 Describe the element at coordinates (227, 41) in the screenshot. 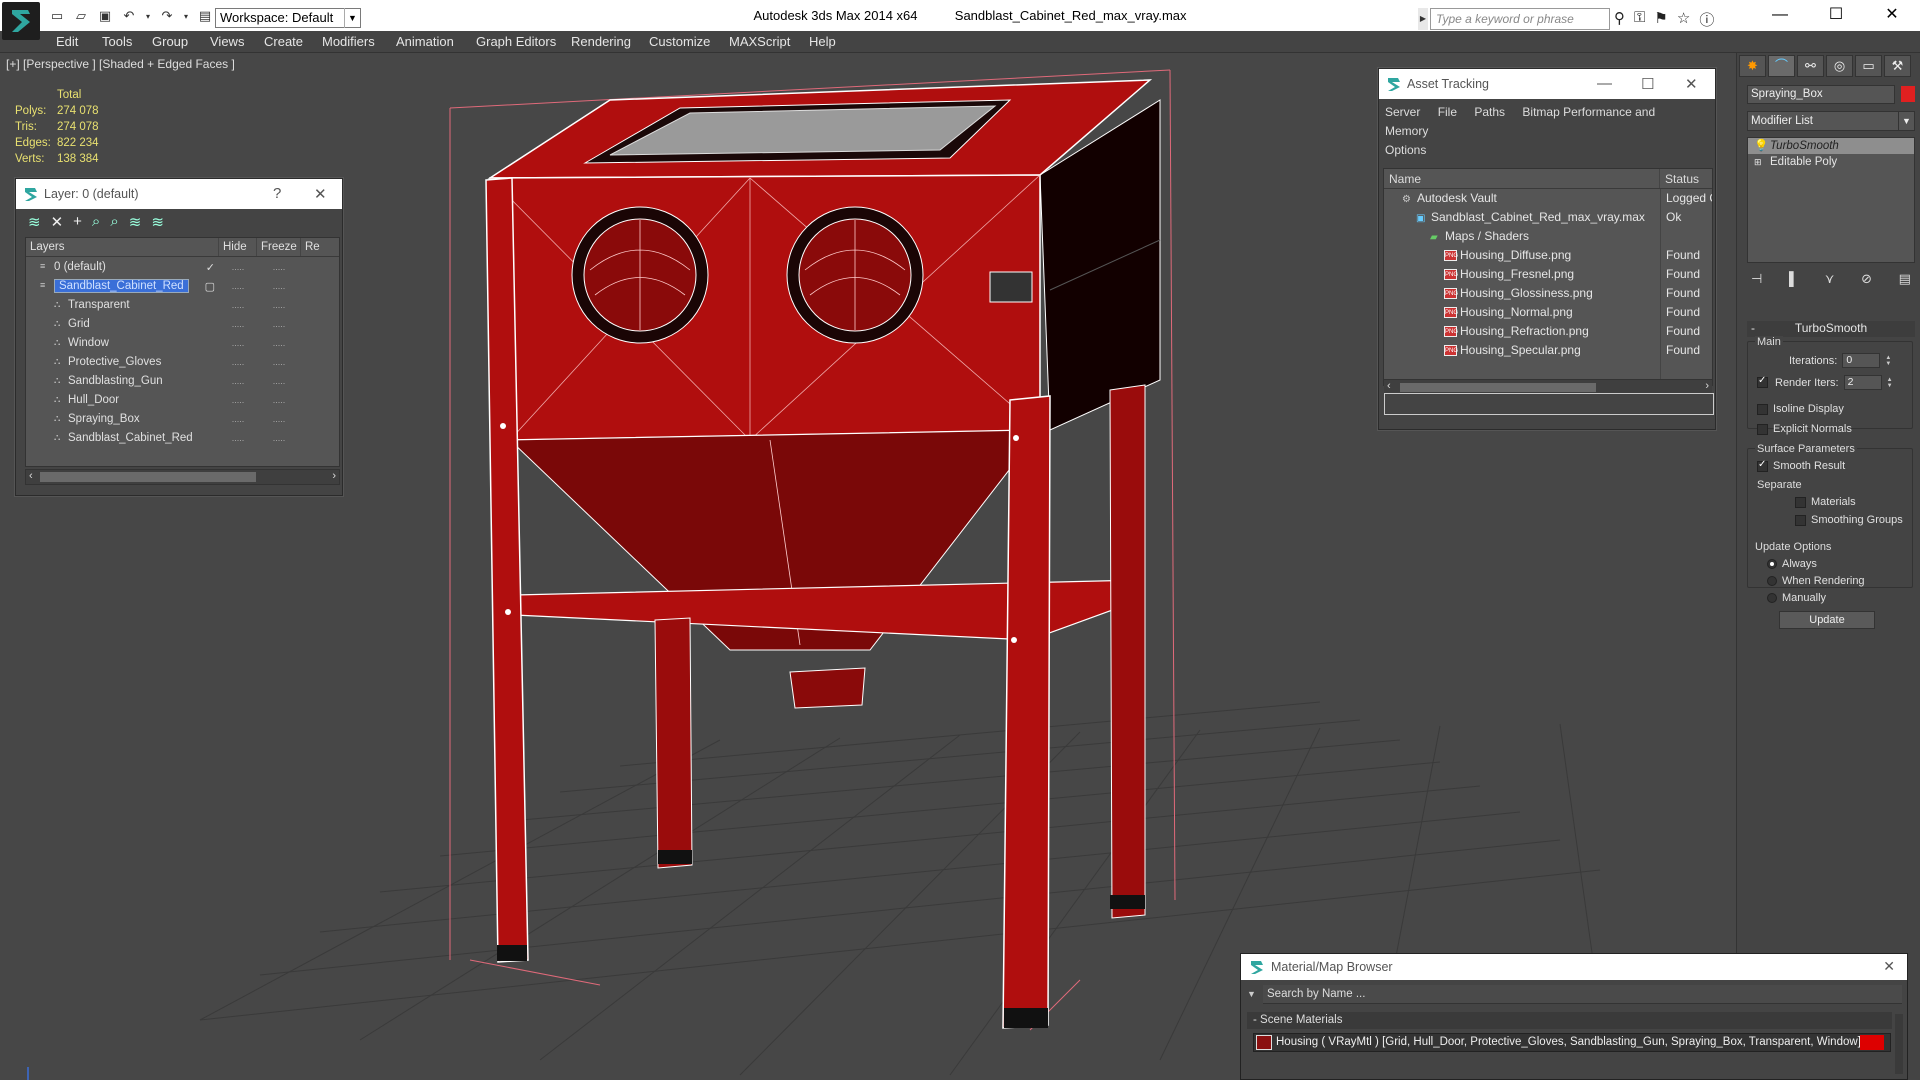

I see `menu-views: Views` at that location.